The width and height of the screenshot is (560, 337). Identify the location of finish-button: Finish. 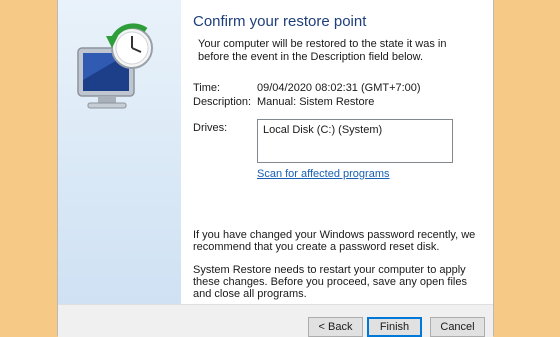
(394, 327).